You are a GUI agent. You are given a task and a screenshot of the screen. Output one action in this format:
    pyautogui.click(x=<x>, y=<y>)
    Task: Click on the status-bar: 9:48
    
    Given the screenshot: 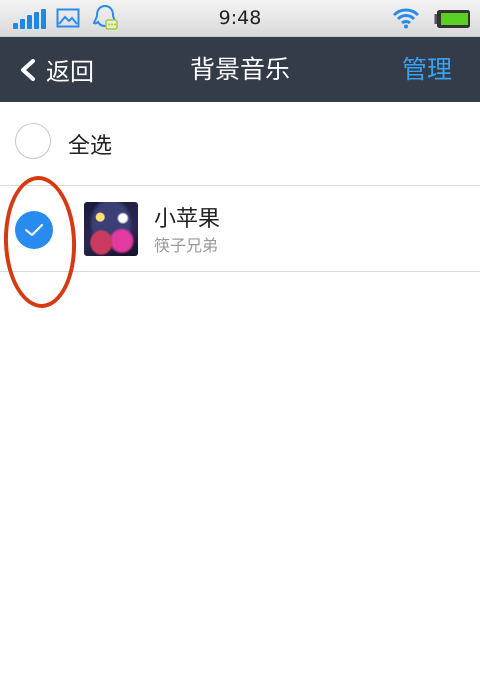 What is the action you would take?
    pyautogui.click(x=240, y=18)
    